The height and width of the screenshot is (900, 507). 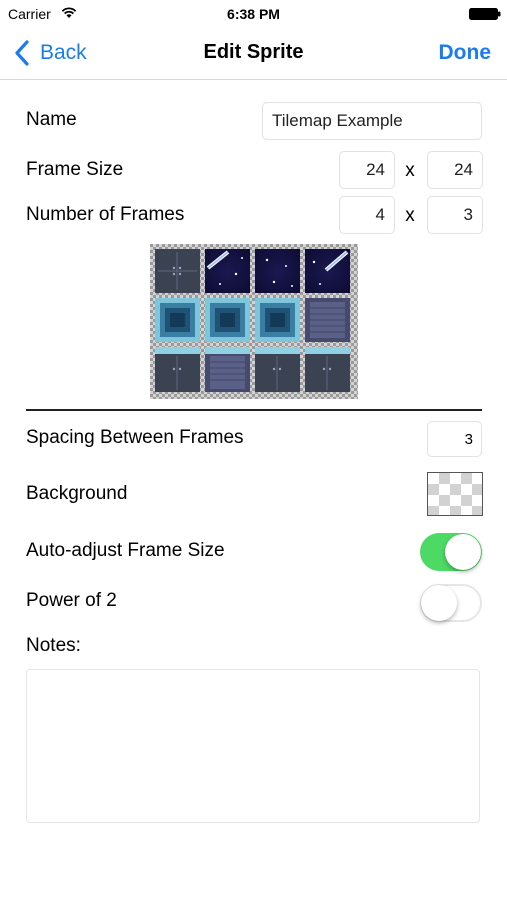 I want to click on navigation-bar: Back Edit Sprite Done, so click(x=253, y=54).